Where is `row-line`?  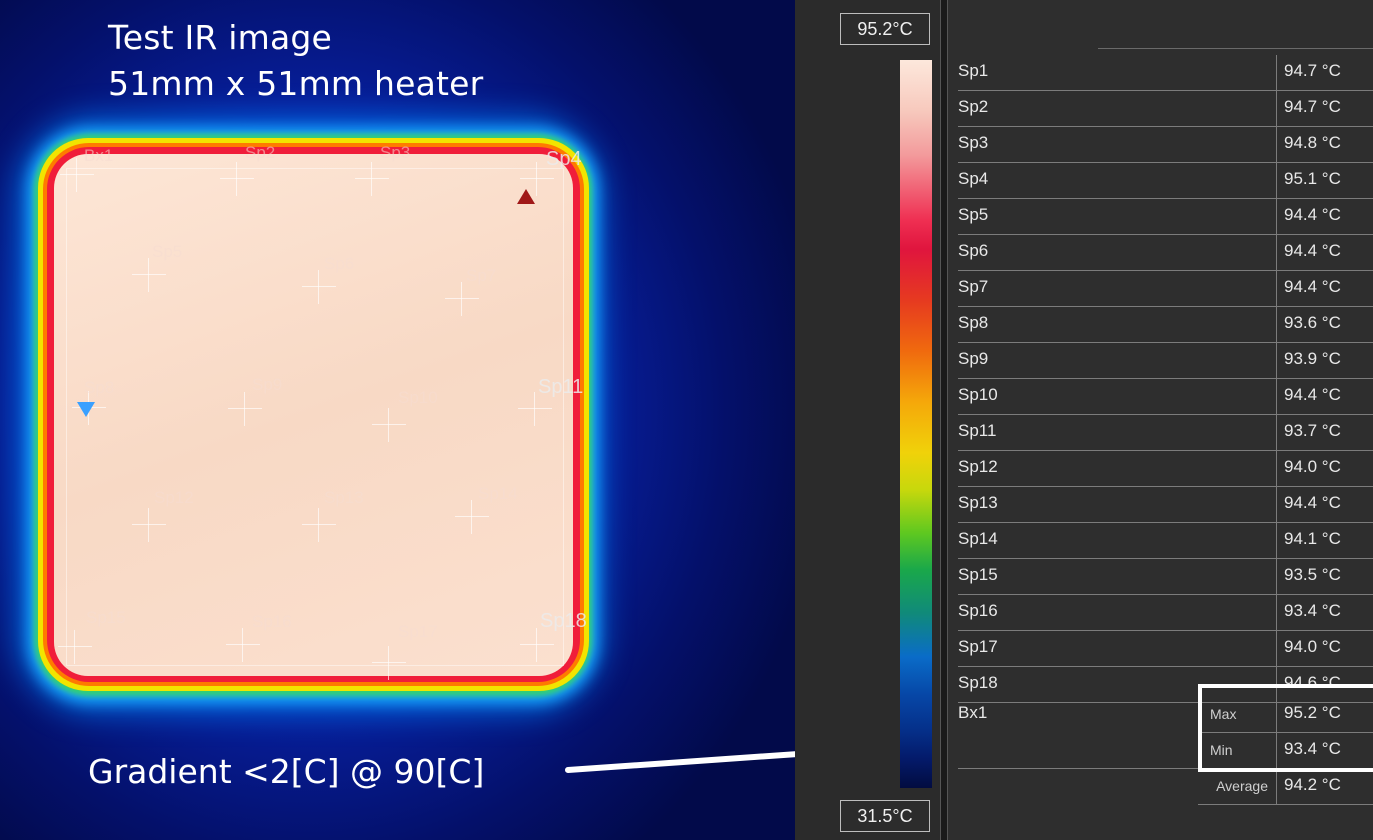
row-line is located at coordinates (1285, 804).